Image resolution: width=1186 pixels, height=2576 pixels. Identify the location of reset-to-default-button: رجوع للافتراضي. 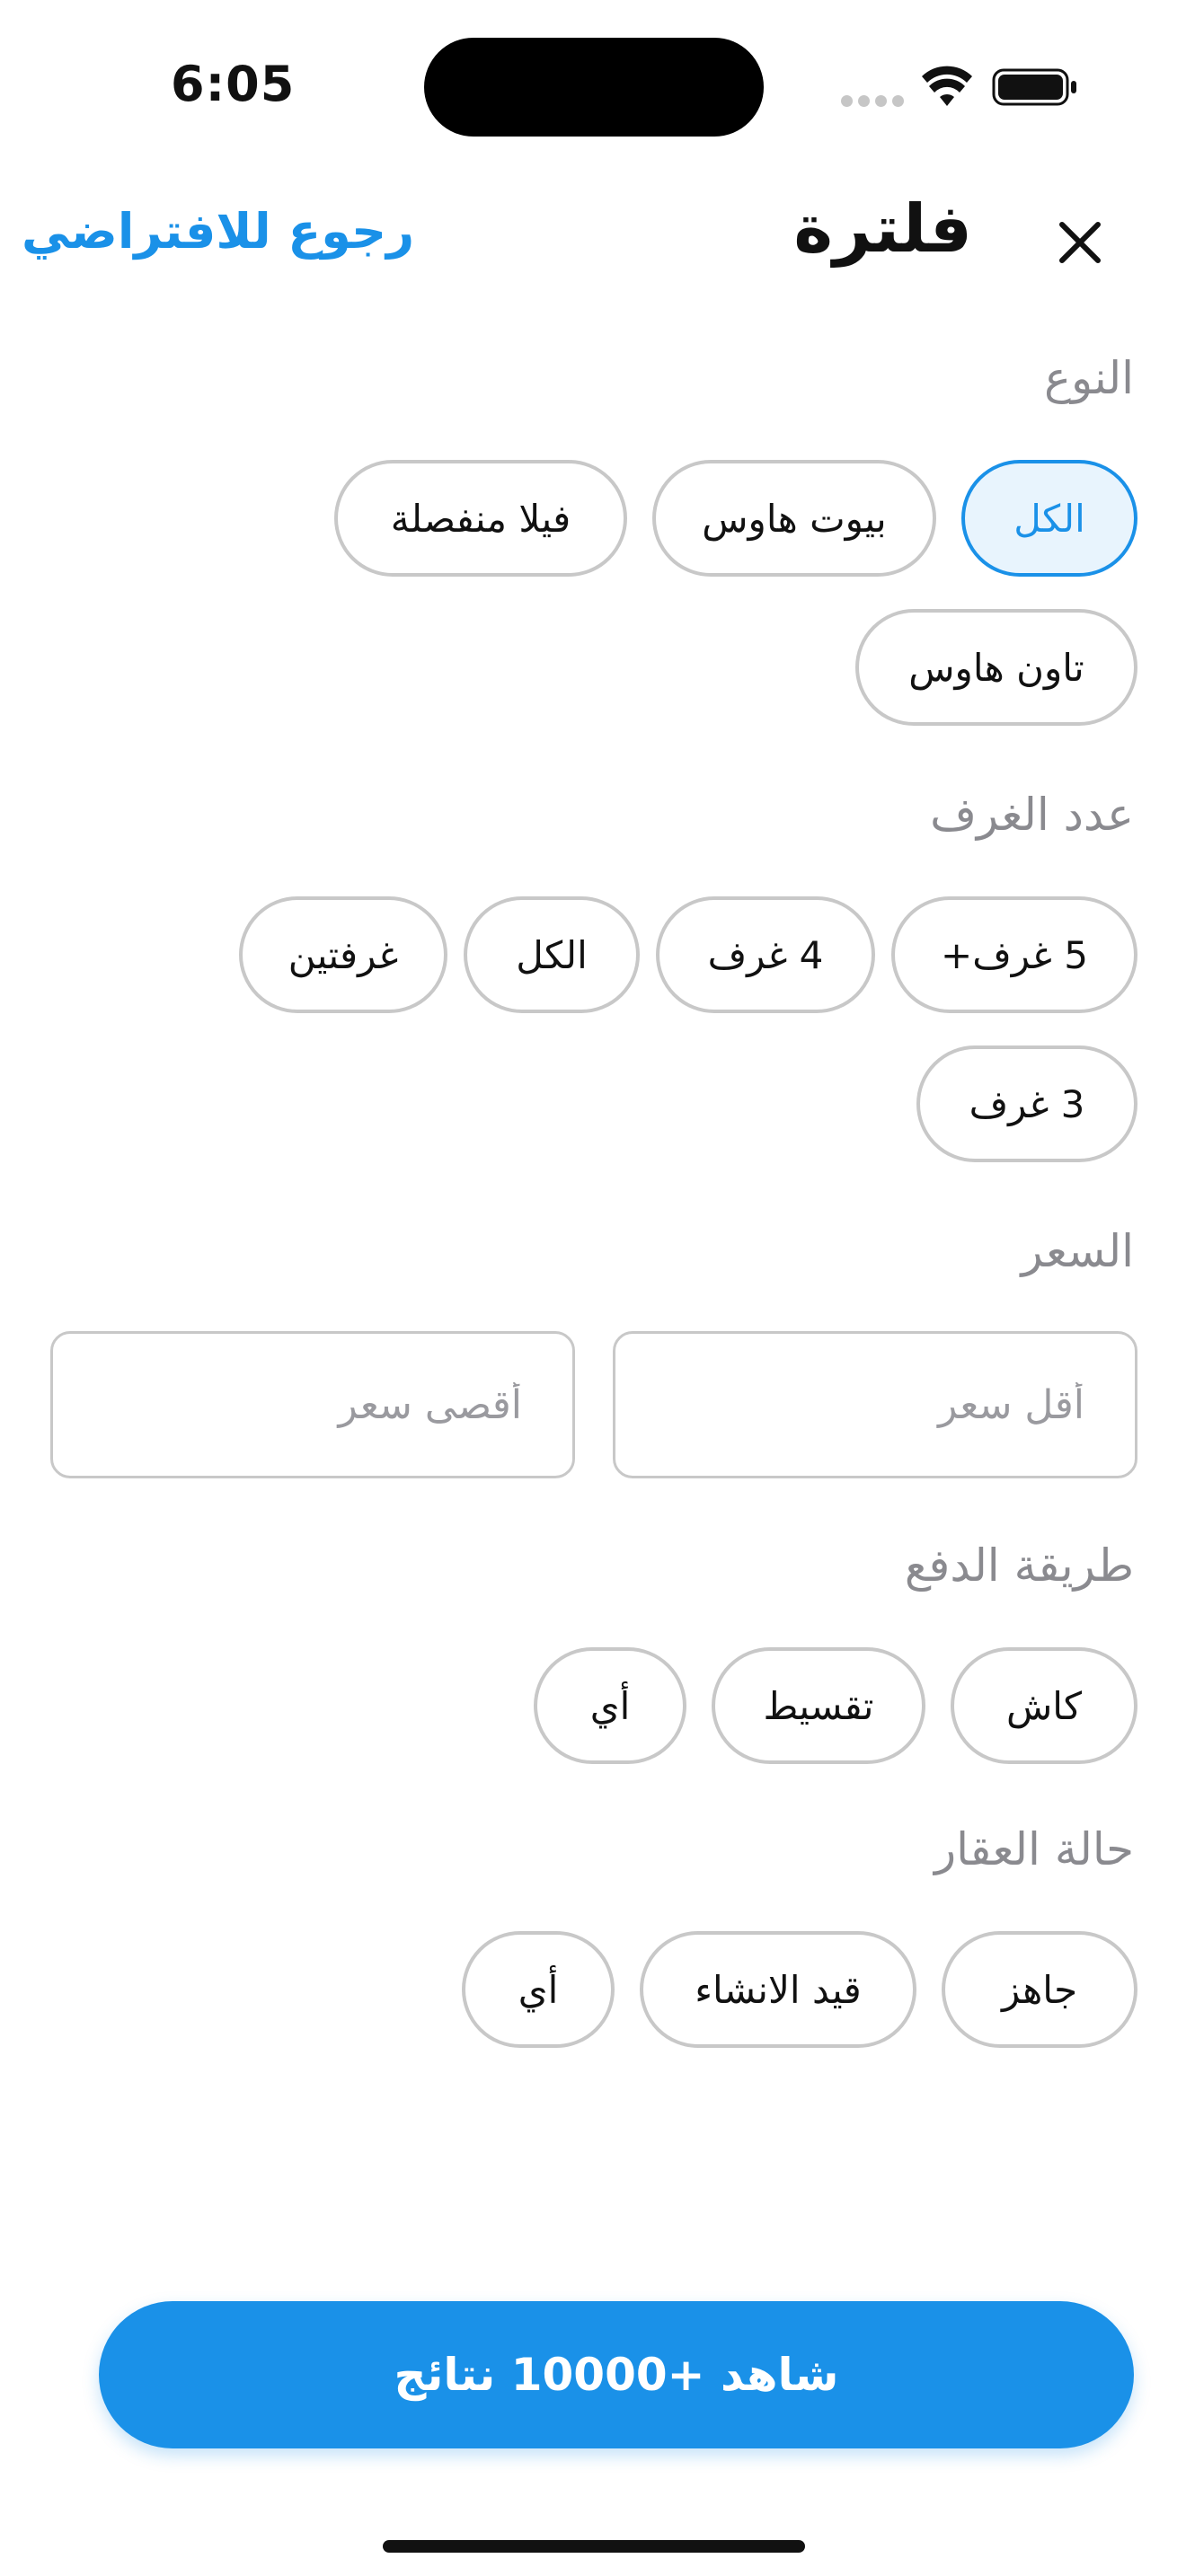
(218, 231).